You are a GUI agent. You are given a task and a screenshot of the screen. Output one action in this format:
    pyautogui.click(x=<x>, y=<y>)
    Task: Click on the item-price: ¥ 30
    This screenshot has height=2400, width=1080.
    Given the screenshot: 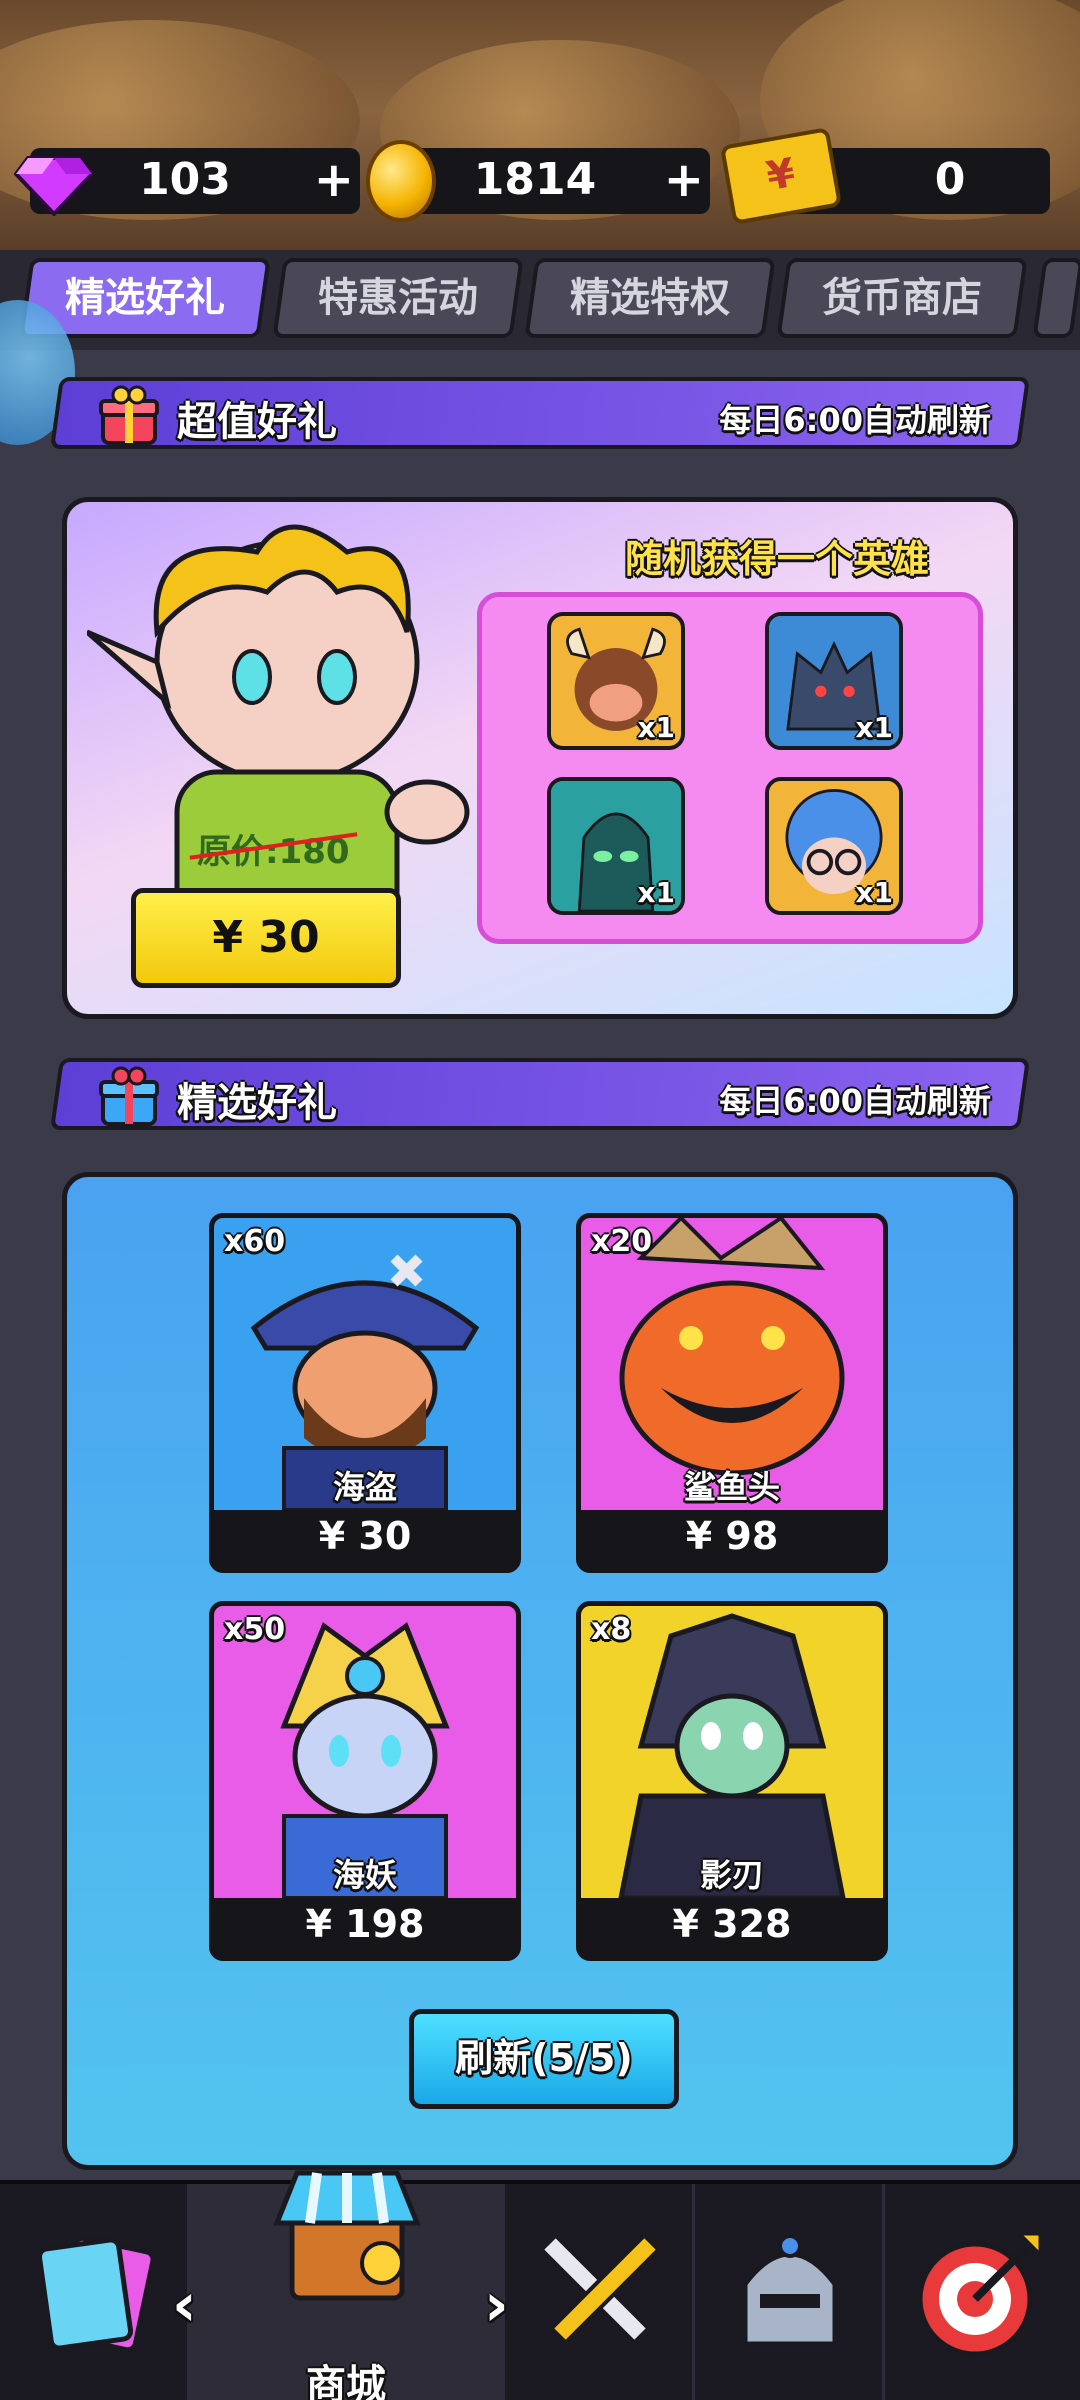 What is the action you would take?
    pyautogui.click(x=365, y=1536)
    